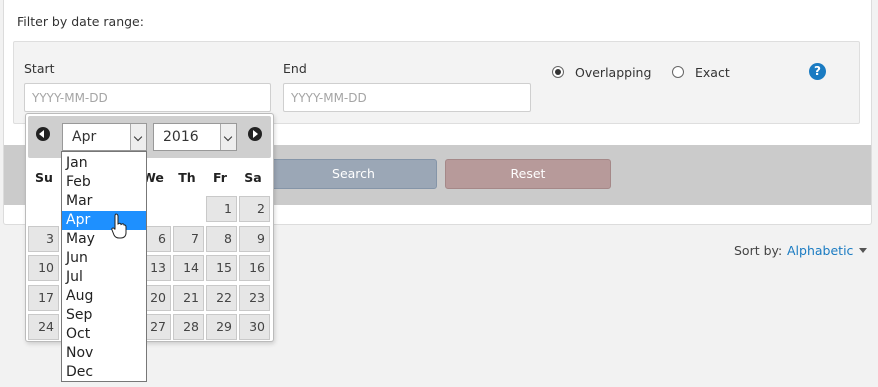 Image resolution: width=878 pixels, height=387 pixels. I want to click on sort-label: Sort by:, so click(758, 250).